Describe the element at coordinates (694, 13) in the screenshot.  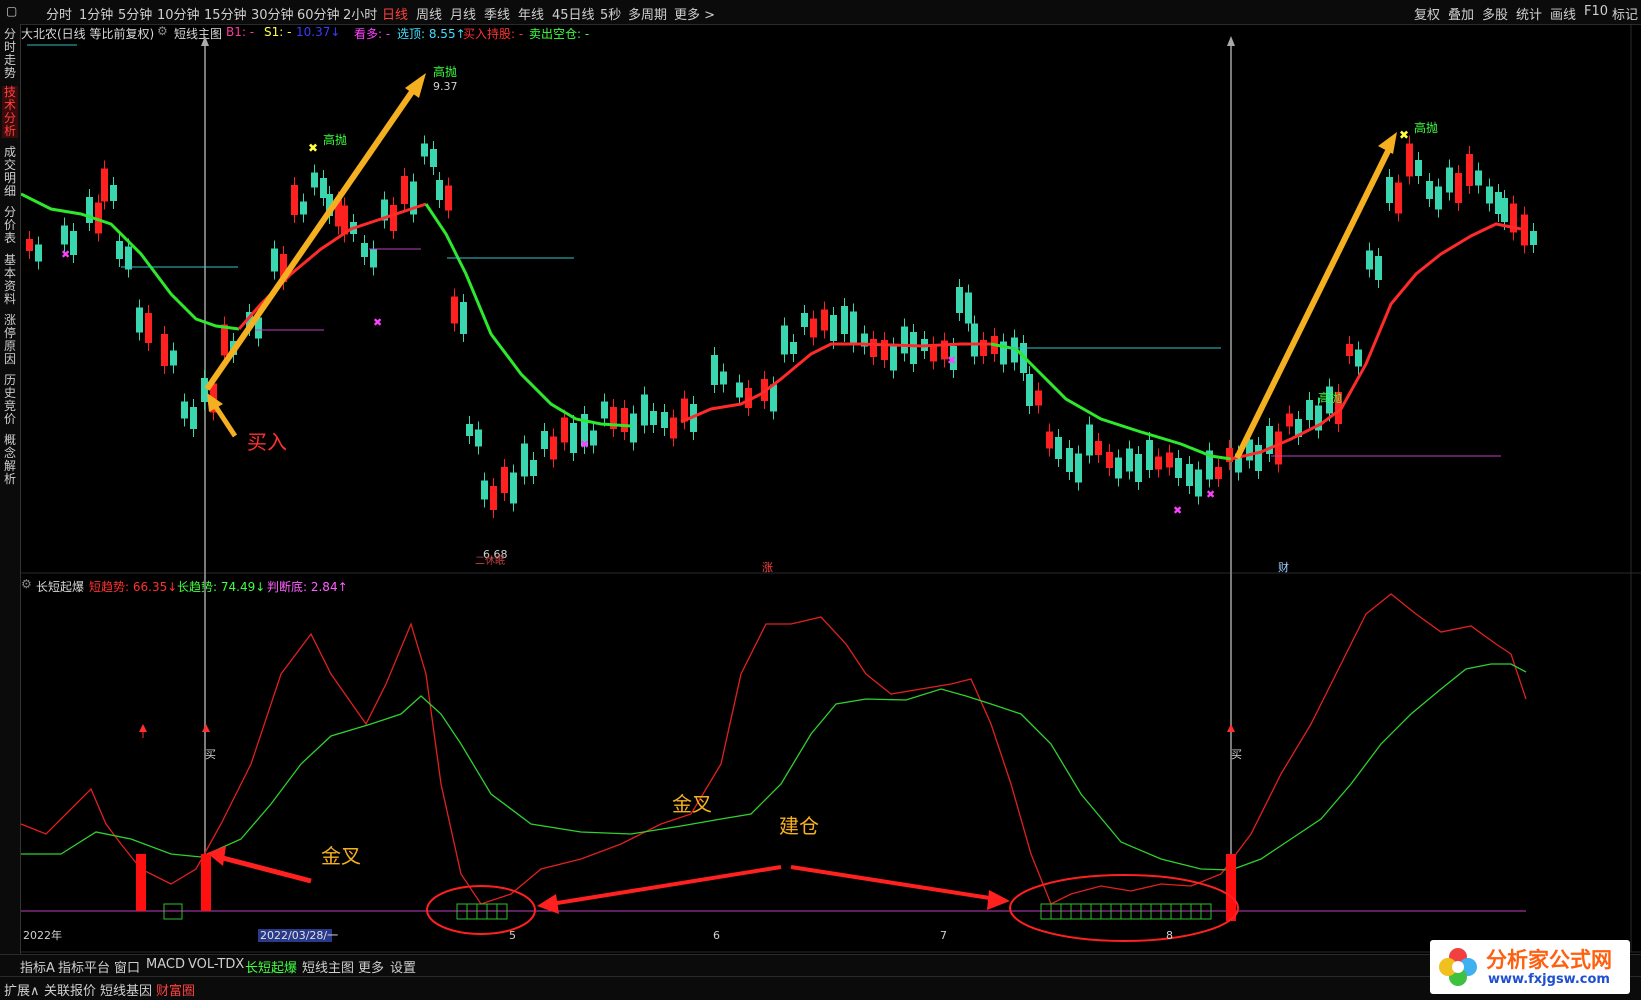
I see `more-menu: 更多 >` at that location.